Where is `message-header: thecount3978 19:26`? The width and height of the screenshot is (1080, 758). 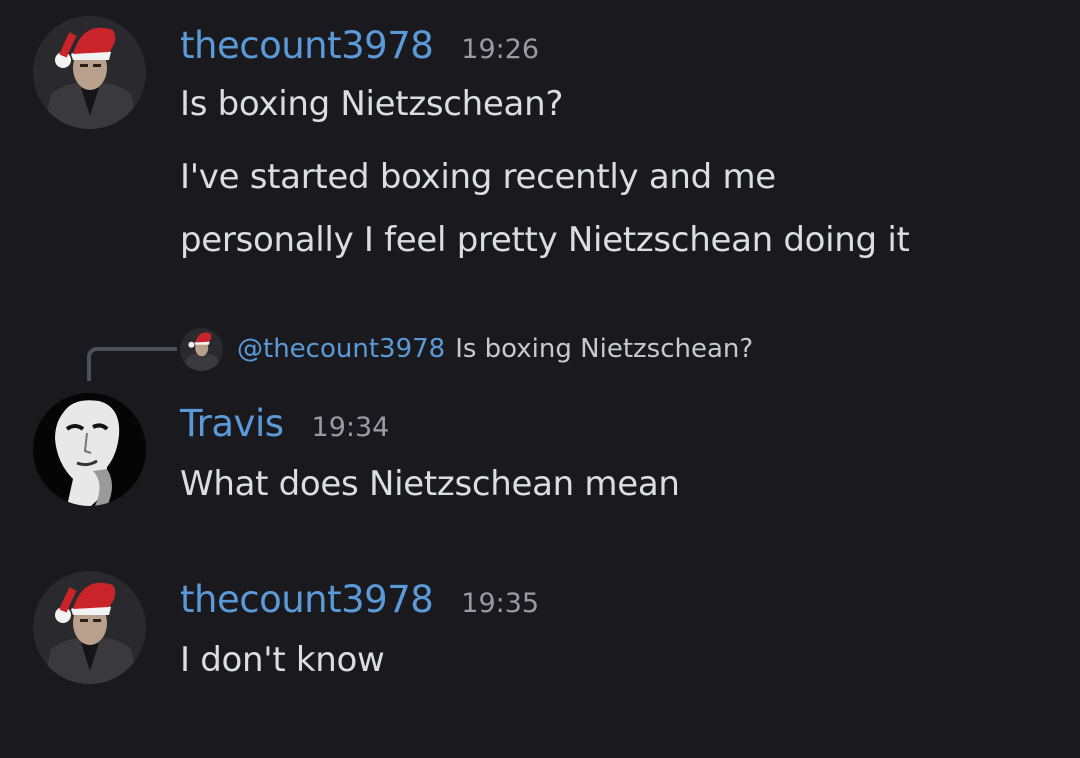 message-header: thecount3978 19:26 is located at coordinates (359, 45).